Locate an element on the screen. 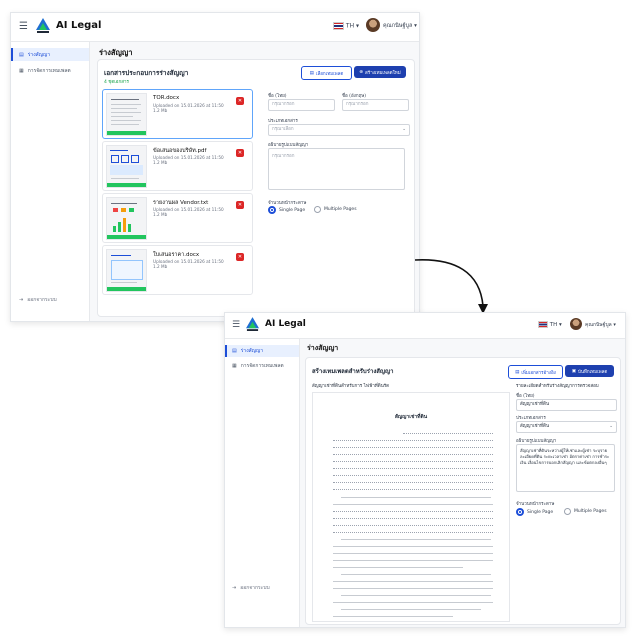  name-th-input: กรุณากรอก is located at coordinates (301, 105).